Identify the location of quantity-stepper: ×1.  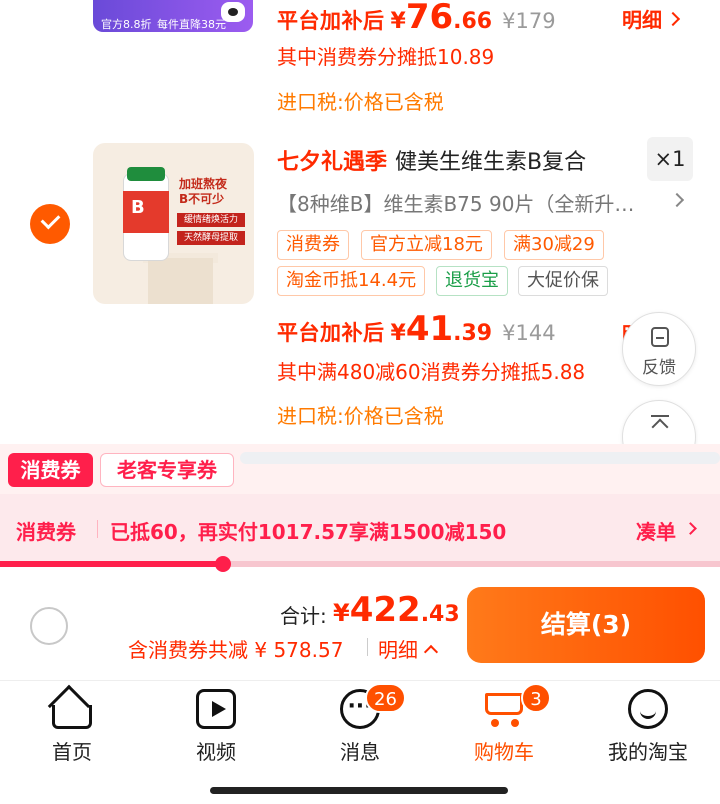
(670, 159).